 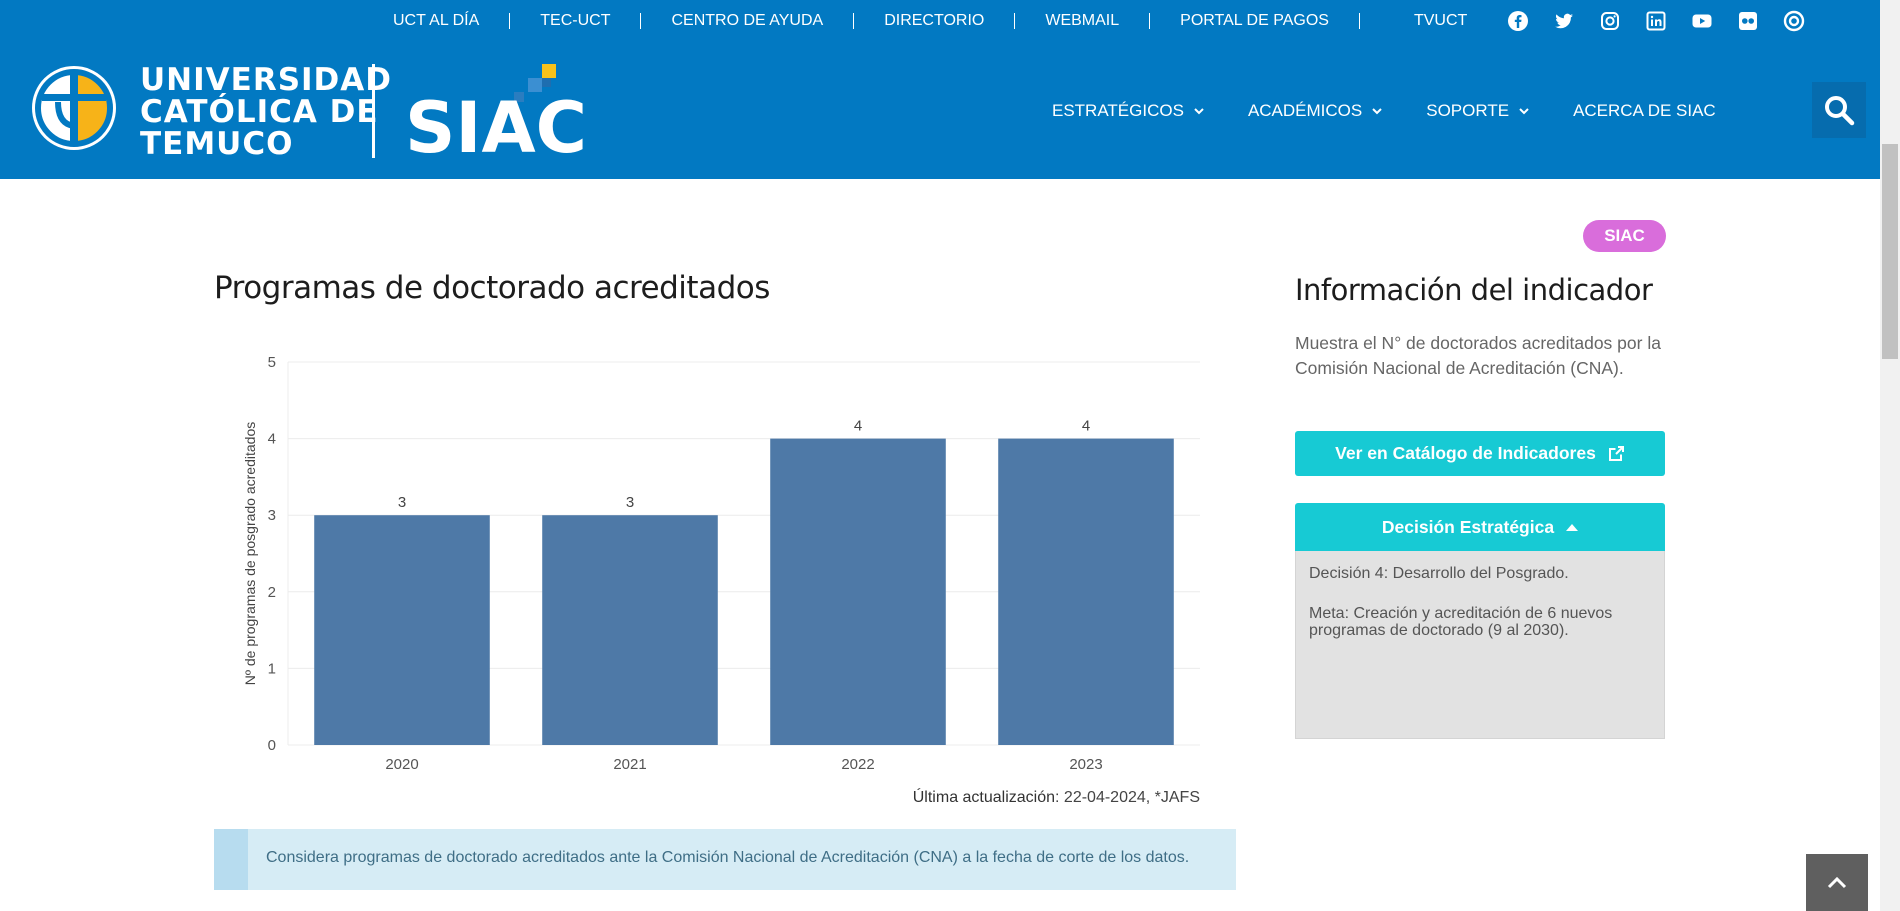 I want to click on nav-soporte-label: SOPORTE, so click(x=1468, y=110).